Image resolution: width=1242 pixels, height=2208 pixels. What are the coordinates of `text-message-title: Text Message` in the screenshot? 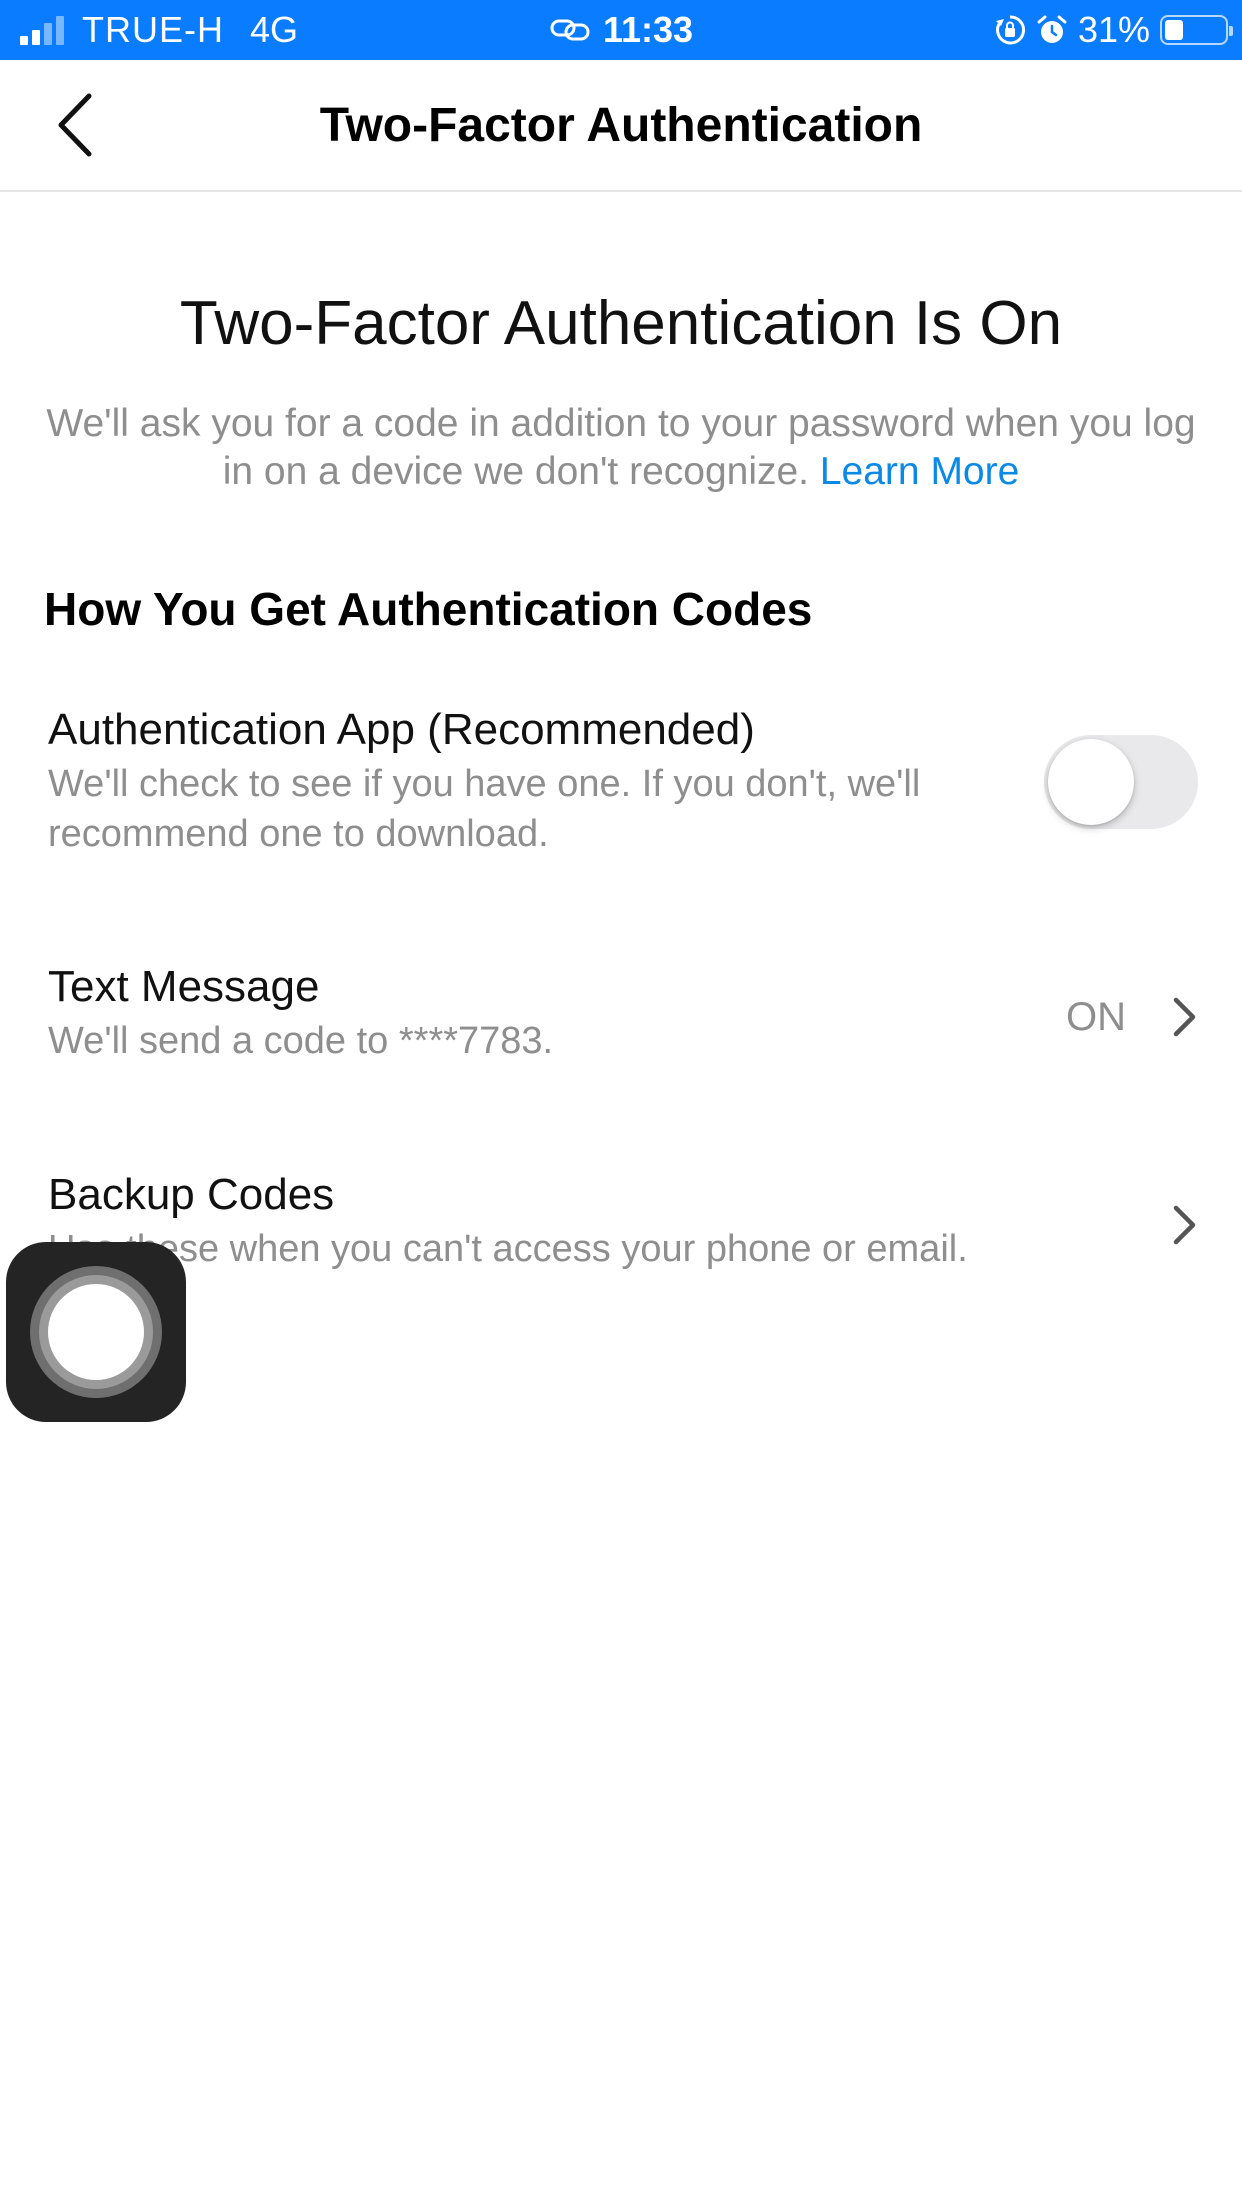 It's located at (184, 986).